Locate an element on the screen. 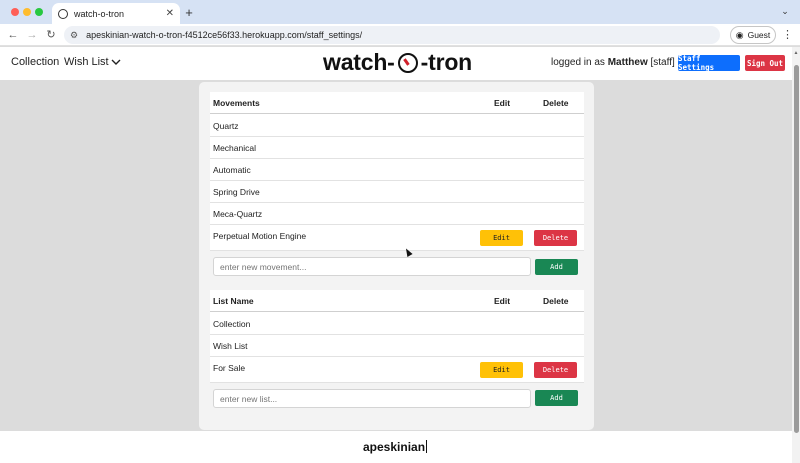  footer-text: apeskinian is located at coordinates (395, 447).